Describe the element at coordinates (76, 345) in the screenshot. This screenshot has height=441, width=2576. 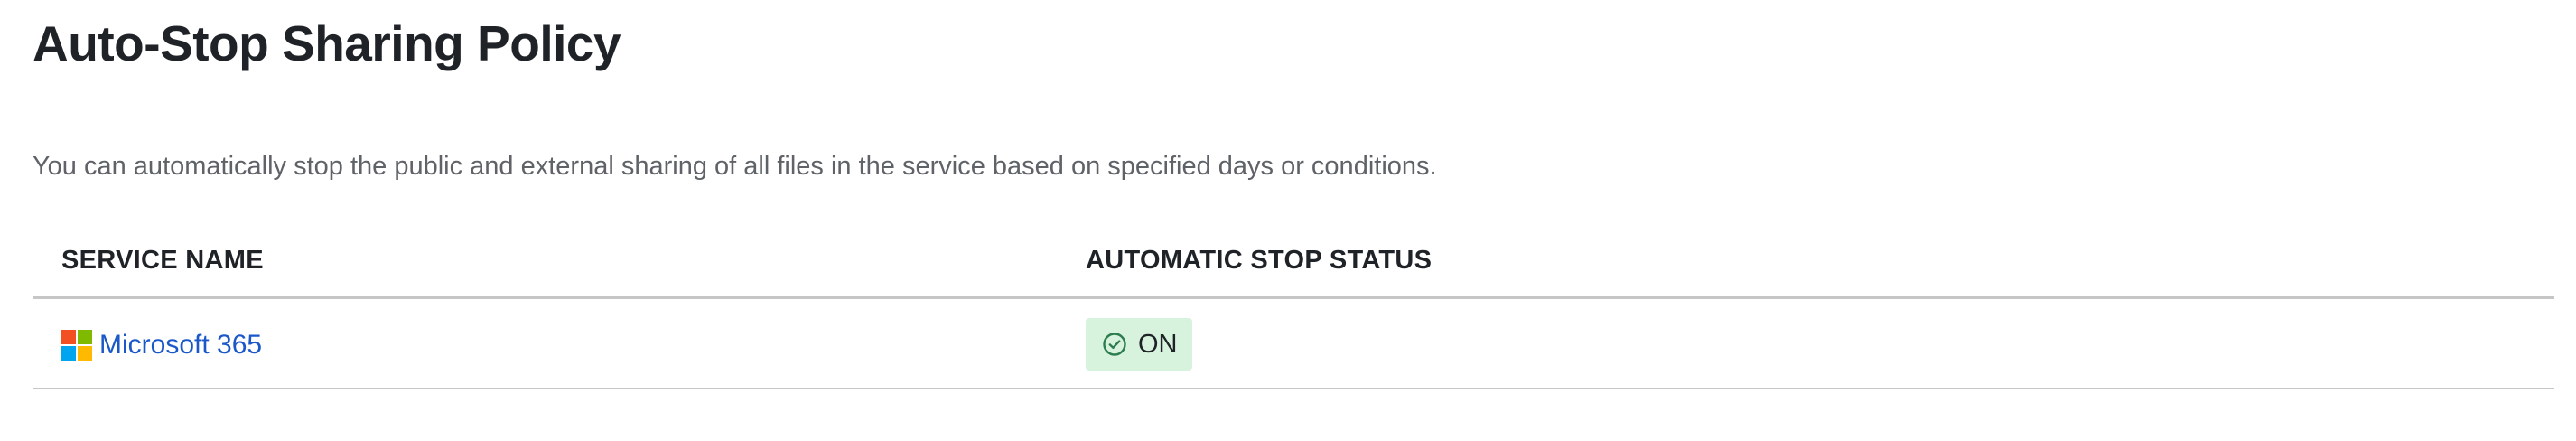
I see `microsoft-logo-icon` at that location.